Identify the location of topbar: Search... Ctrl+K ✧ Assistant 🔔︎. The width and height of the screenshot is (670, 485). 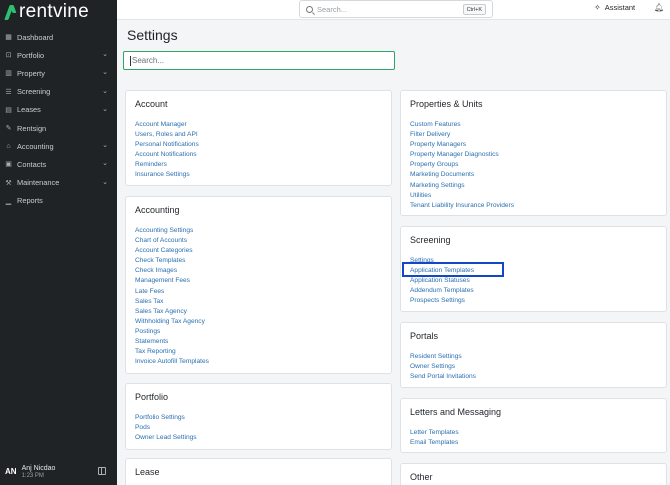
(393, 10).